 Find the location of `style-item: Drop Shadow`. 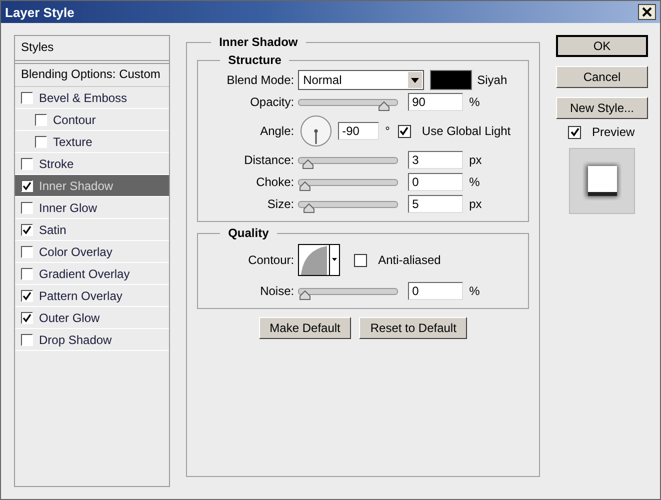

style-item: Drop Shadow is located at coordinates (92, 340).